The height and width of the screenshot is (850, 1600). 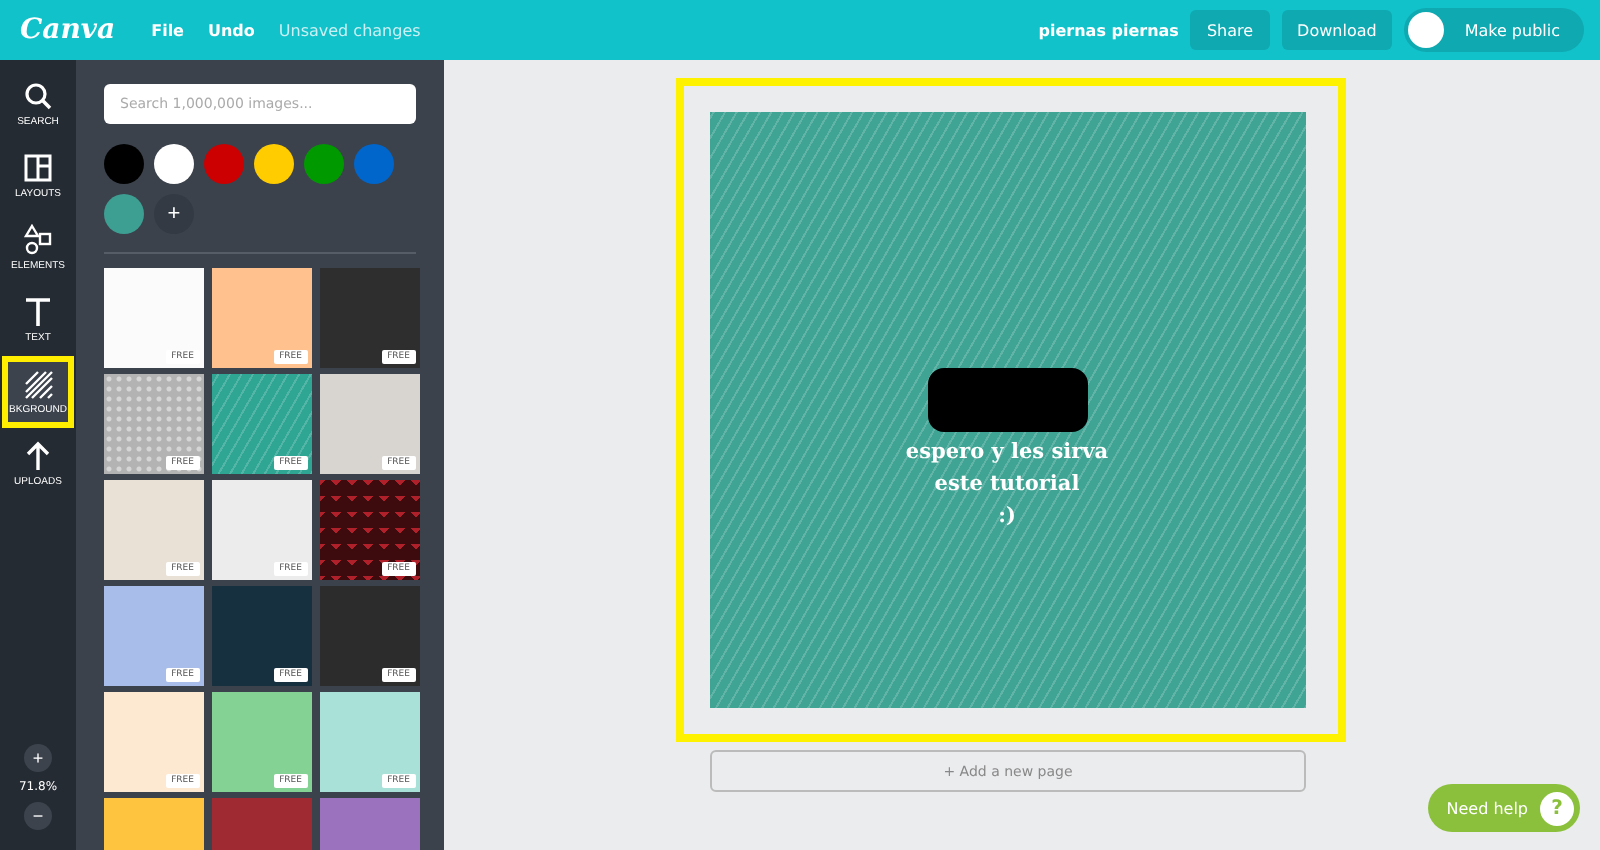 I want to click on search-icon, so click(x=38, y=96).